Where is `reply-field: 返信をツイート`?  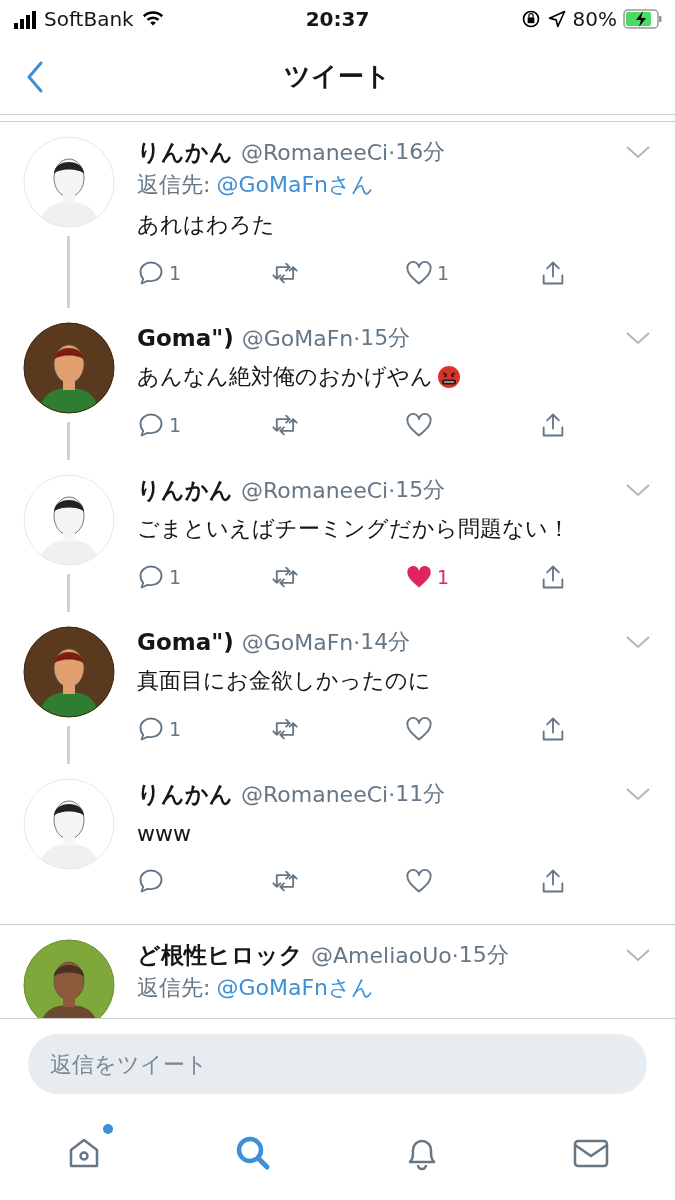
reply-field: 返信をツイート is located at coordinates (337, 1064).